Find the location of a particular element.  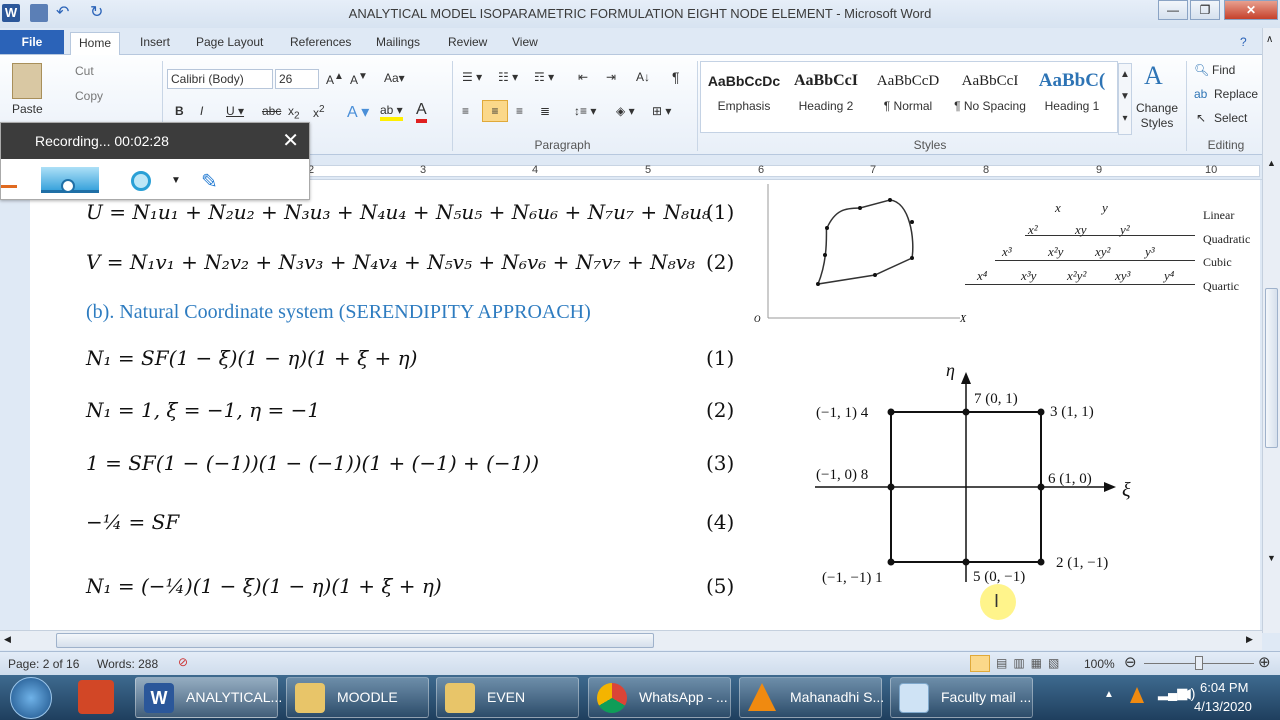

vertical-scrollbar: ∧ ▲ ▼ is located at coordinates (1271, 330).